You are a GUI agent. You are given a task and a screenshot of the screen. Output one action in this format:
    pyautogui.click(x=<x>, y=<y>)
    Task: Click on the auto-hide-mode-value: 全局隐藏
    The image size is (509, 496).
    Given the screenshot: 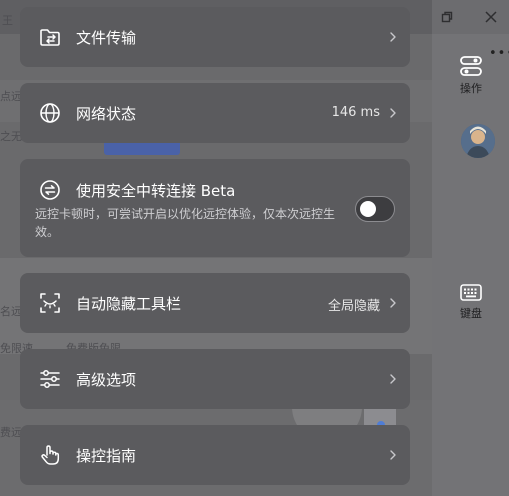 What is the action you would take?
    pyautogui.click(x=353, y=306)
    